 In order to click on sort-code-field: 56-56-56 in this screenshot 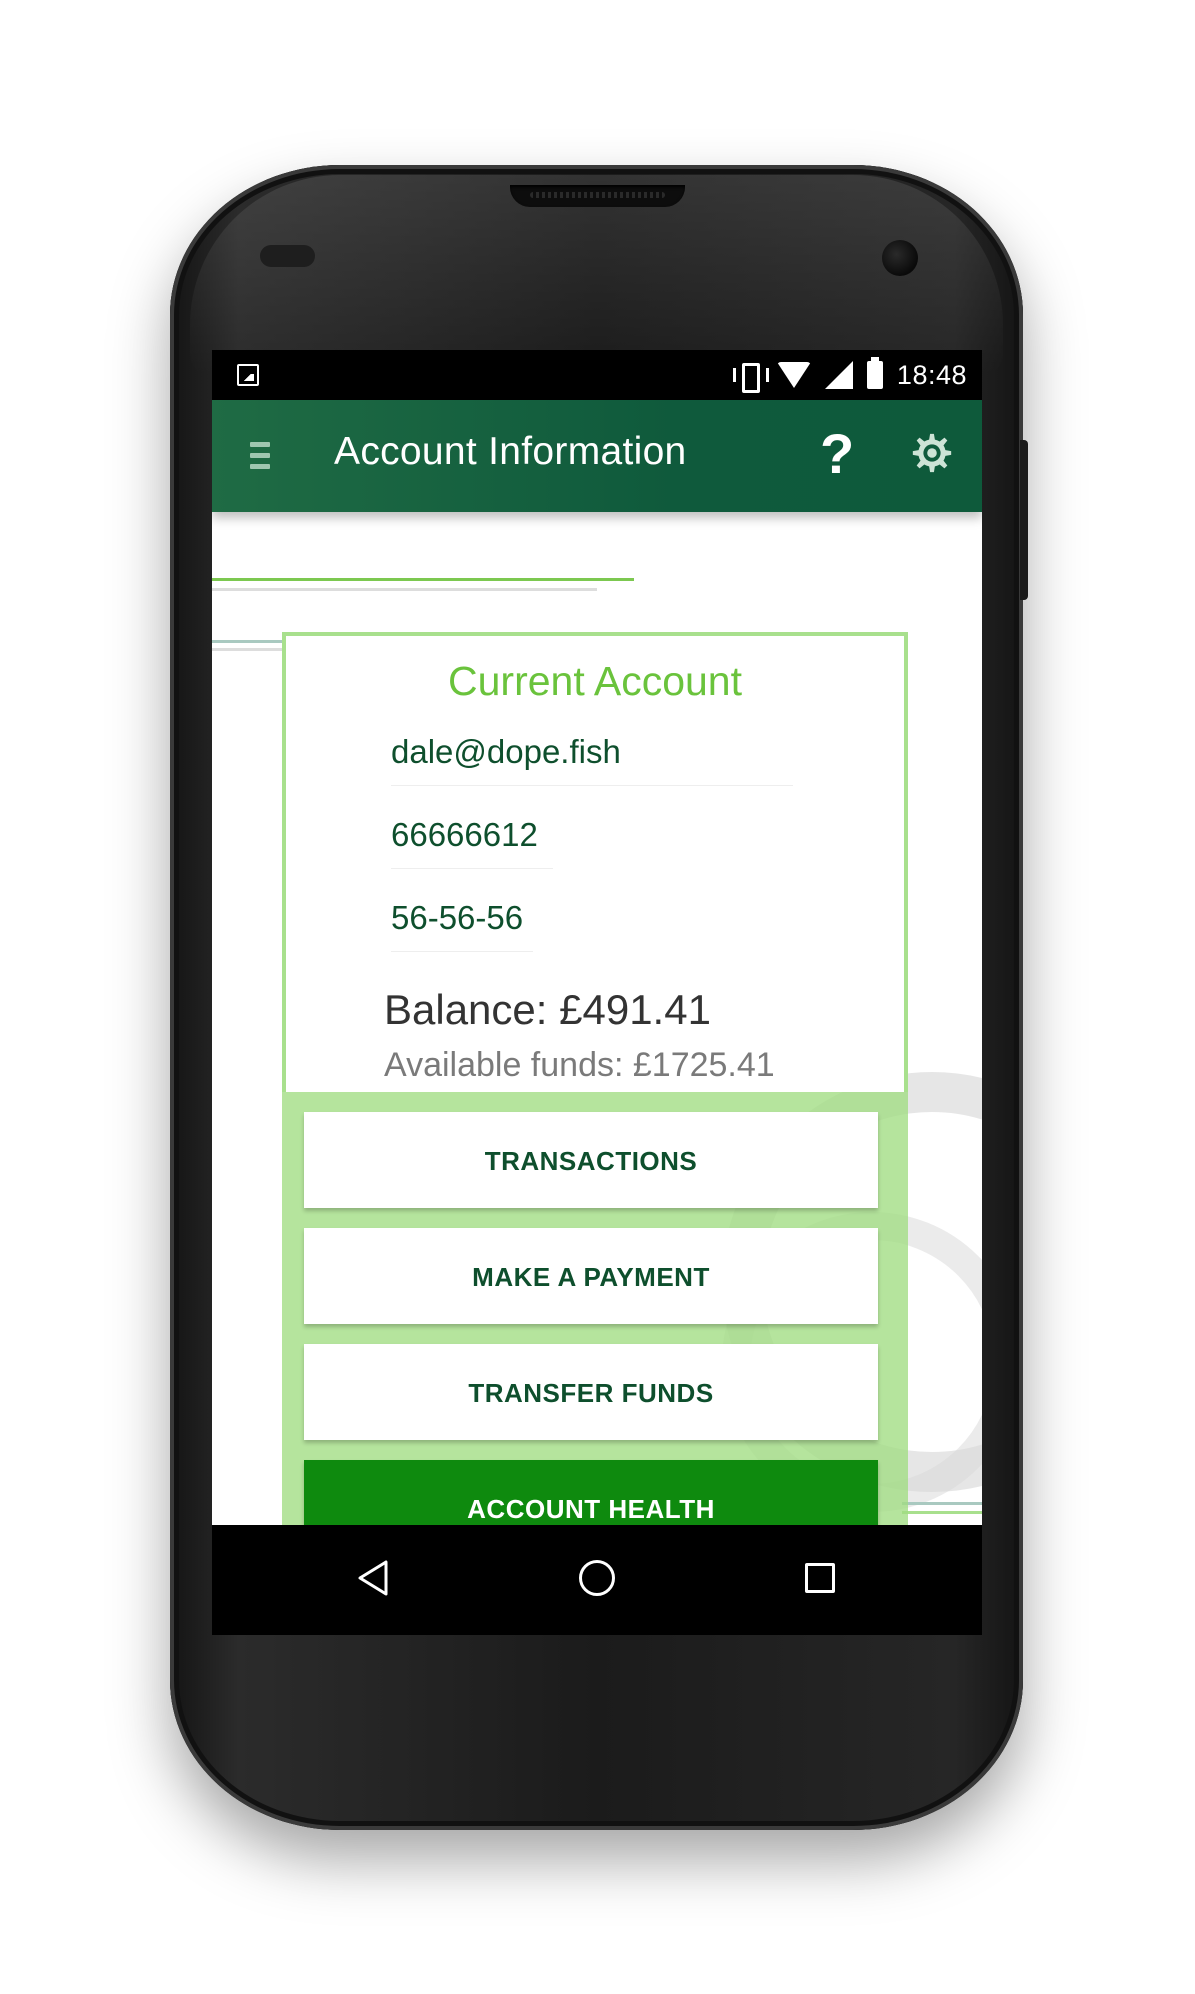, I will do `click(462, 925)`.